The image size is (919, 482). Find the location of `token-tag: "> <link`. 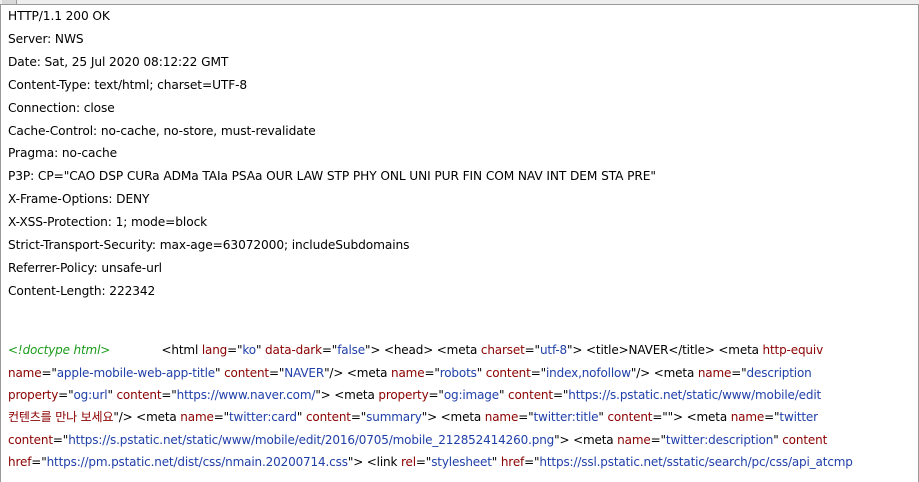

token-tag: "> <link is located at coordinates (374, 462).